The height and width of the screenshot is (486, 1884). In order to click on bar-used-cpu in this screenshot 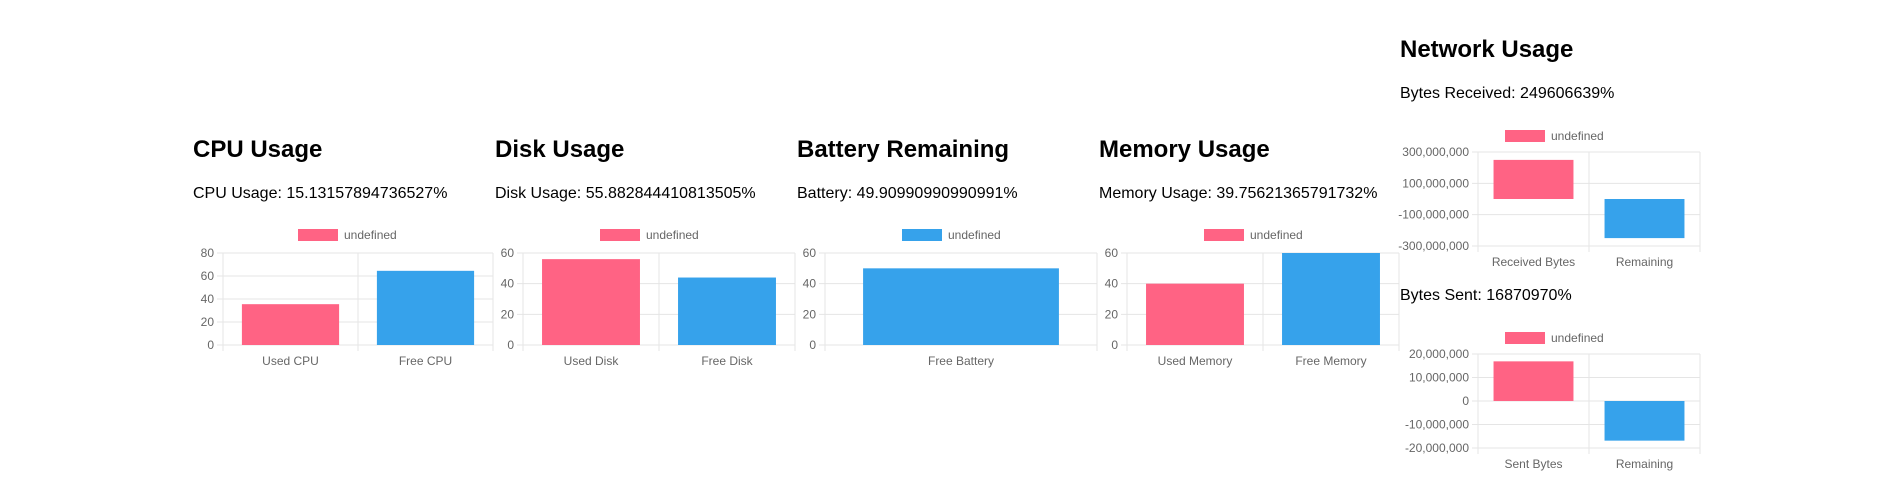, I will do `click(290, 324)`.